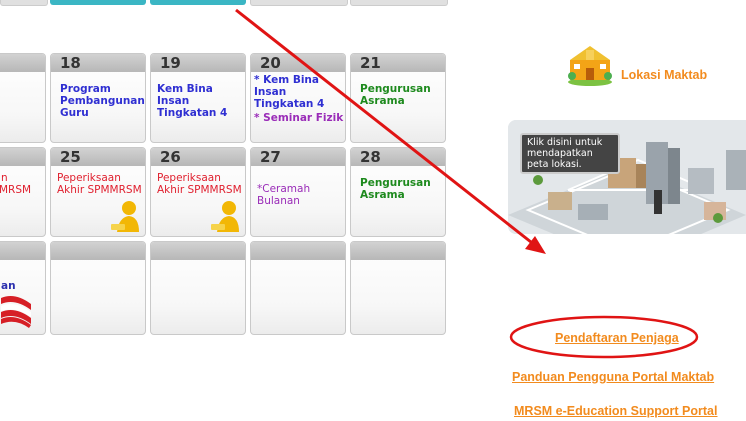  I want to click on day-number: 20, so click(270, 63).